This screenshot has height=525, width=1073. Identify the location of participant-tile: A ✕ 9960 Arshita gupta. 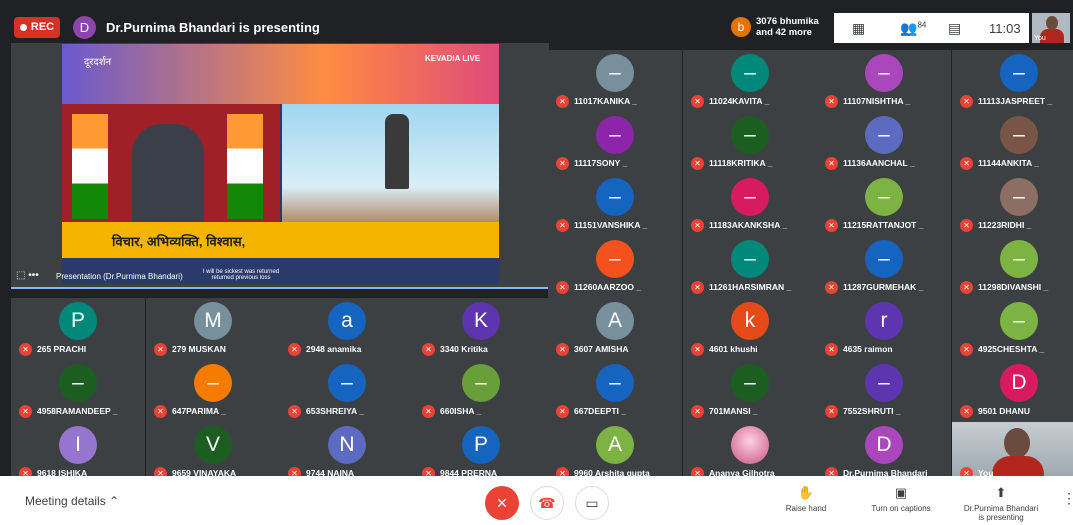
(615, 453).